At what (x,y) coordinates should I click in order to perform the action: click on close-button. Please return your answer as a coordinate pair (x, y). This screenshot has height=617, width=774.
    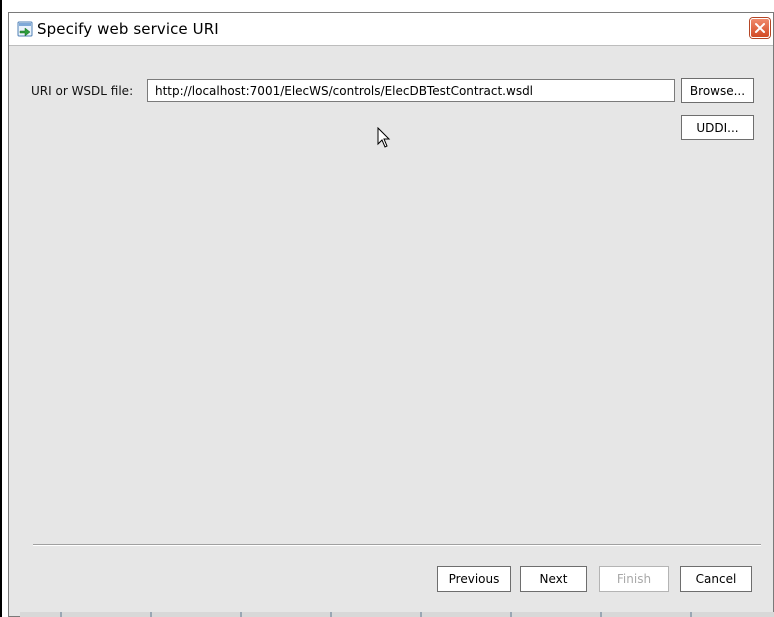
    Looking at the image, I should click on (760, 28).